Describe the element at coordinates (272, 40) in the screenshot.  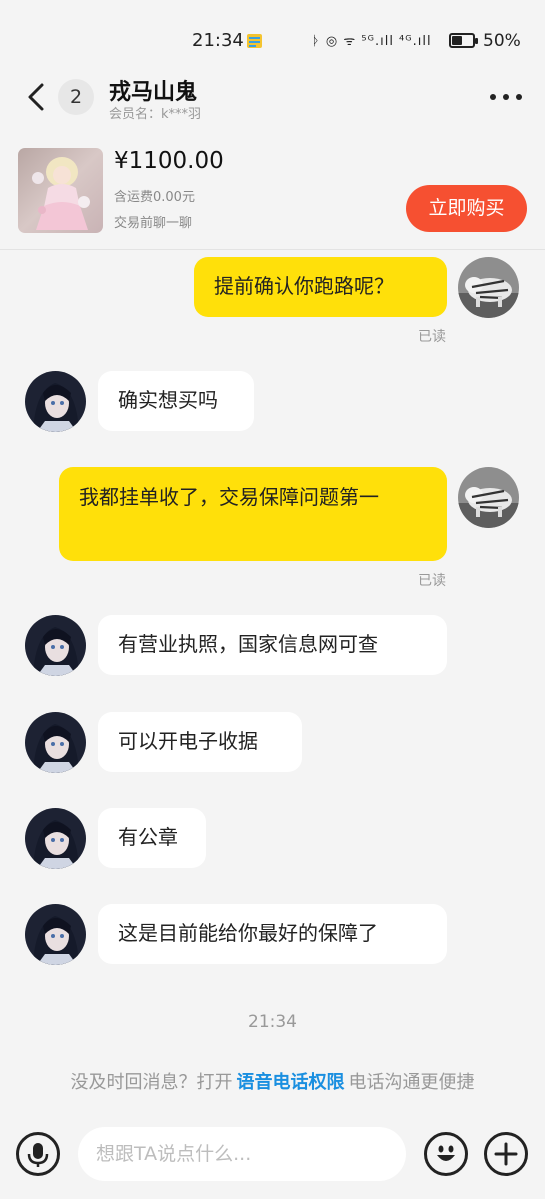
I see `status-bar: 21:34 ᚦ ◎ ᯤ ⁵ᴳ.ıll ⁴ᴳ.ıll 50%` at that location.